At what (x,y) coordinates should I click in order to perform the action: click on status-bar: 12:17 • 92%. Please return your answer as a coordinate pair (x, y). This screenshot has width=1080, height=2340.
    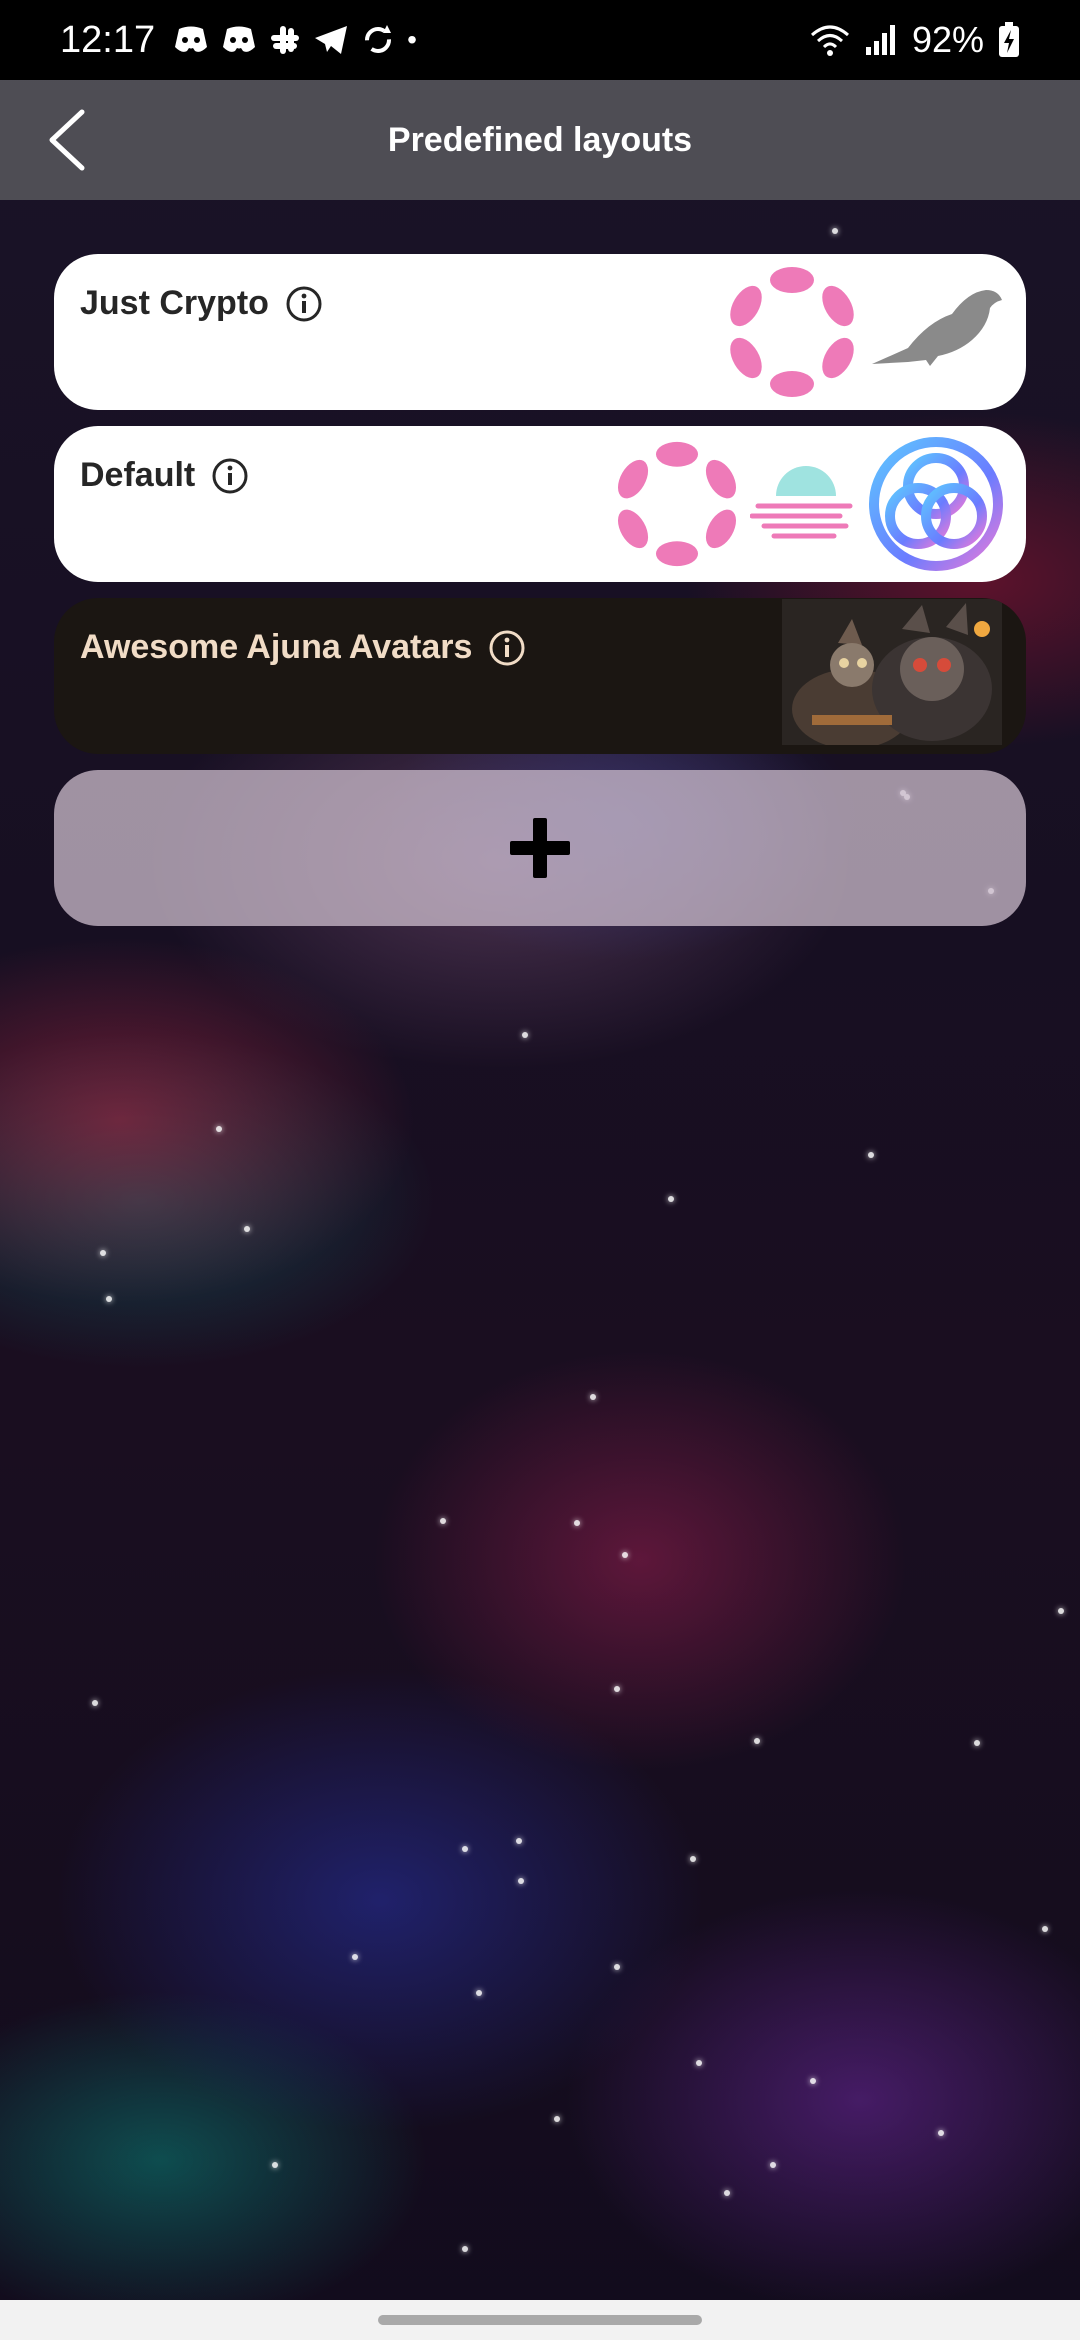
    Looking at the image, I should click on (540, 40).